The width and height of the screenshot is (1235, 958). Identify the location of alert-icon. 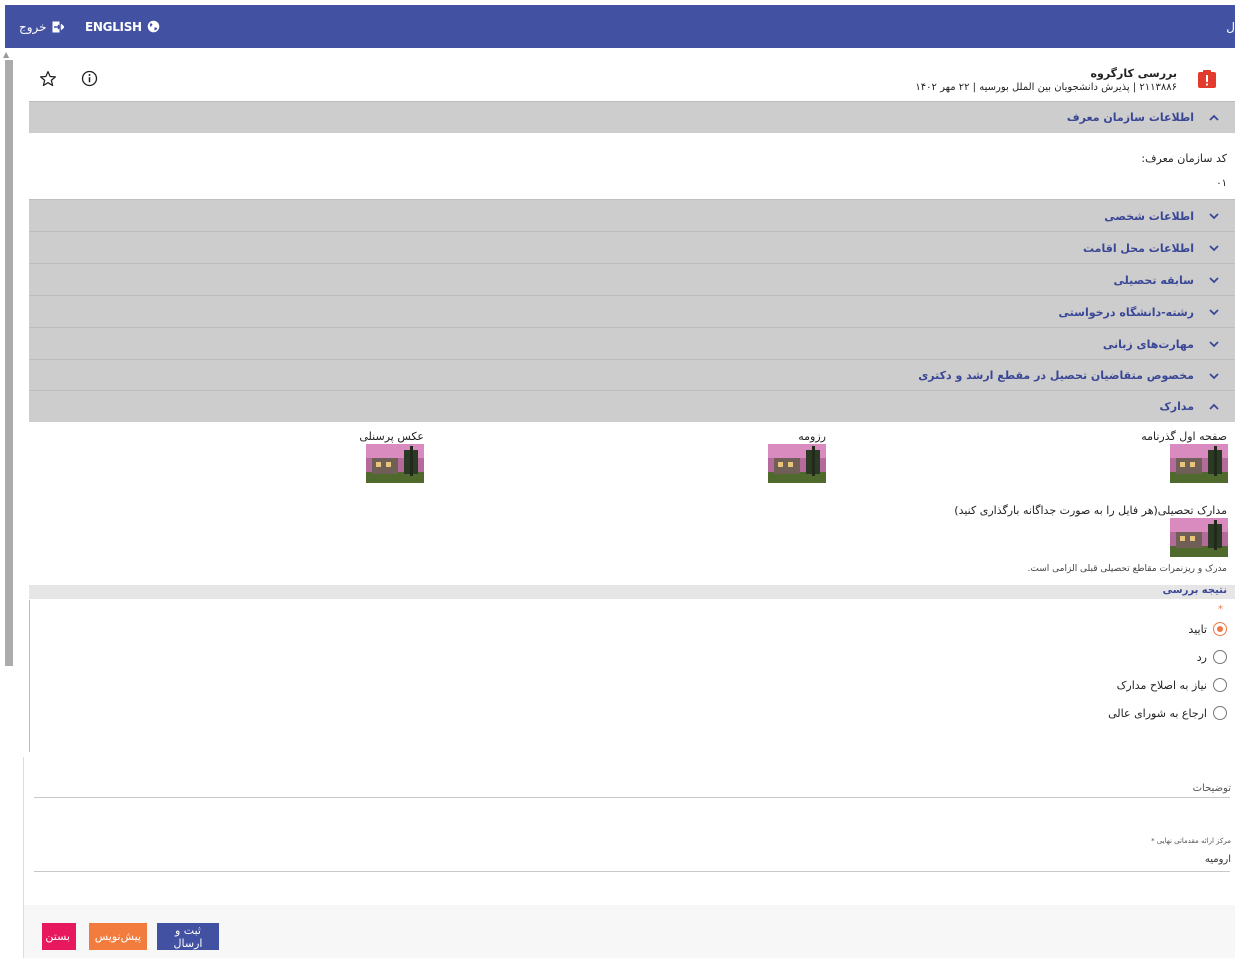
(1207, 79).